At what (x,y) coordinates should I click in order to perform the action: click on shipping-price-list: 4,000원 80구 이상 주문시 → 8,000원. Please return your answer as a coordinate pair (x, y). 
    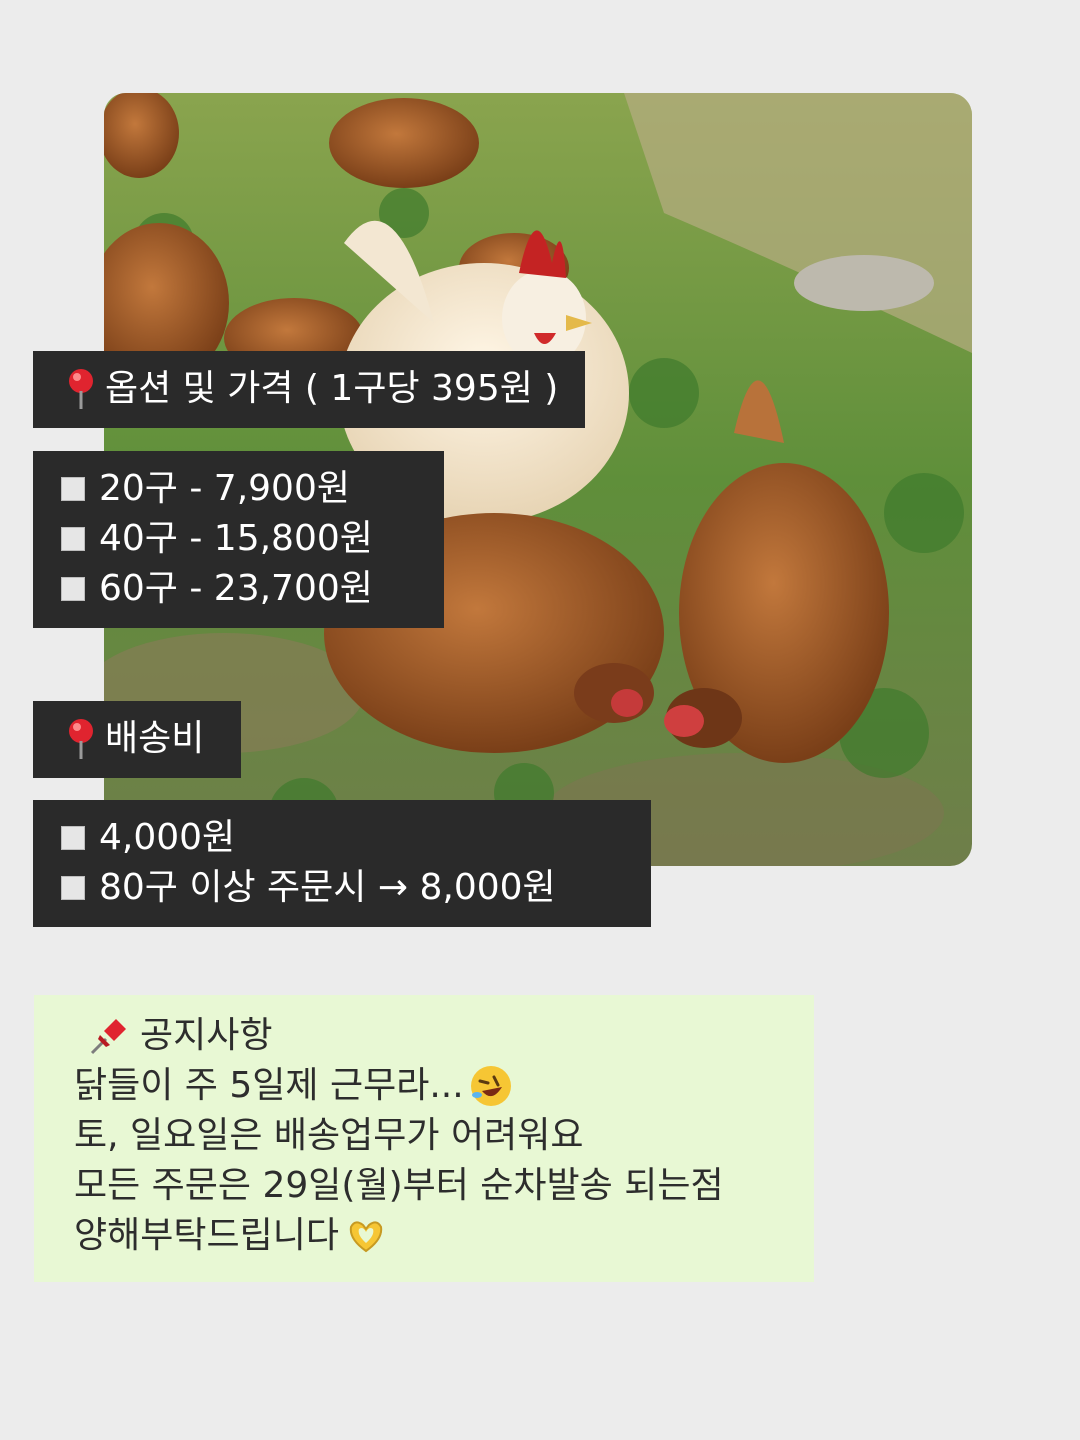
    Looking at the image, I should click on (342, 863).